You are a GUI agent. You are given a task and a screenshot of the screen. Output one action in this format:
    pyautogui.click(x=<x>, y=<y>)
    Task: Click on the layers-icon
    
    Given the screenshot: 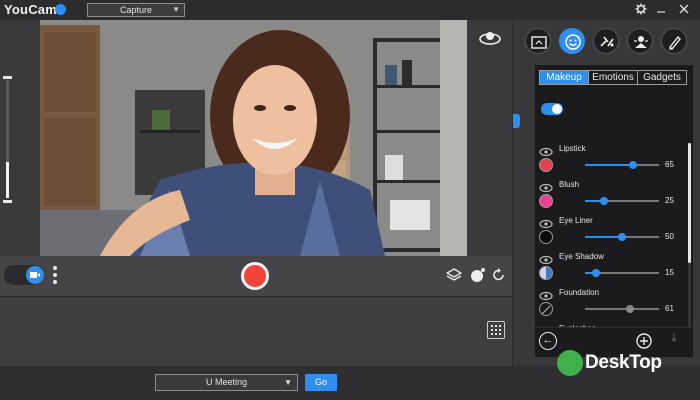 What is the action you would take?
    pyautogui.click(x=454, y=275)
    